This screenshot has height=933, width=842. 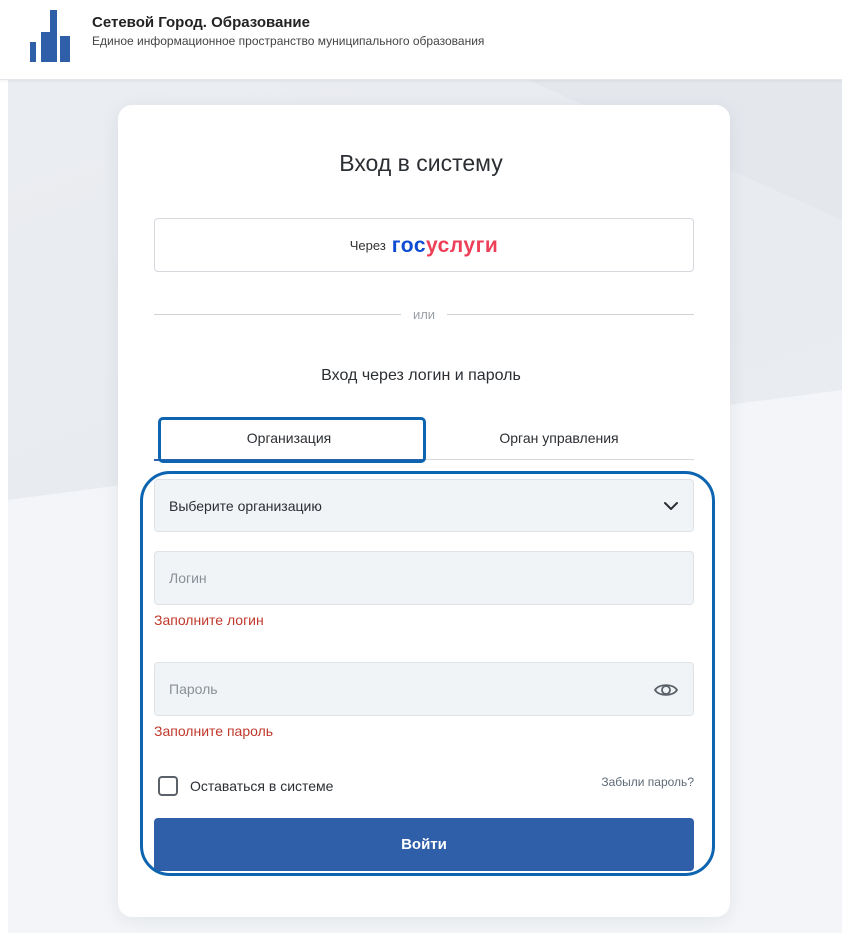 What do you see at coordinates (571, 314) in the screenshot?
I see `divider-line-right` at bounding box center [571, 314].